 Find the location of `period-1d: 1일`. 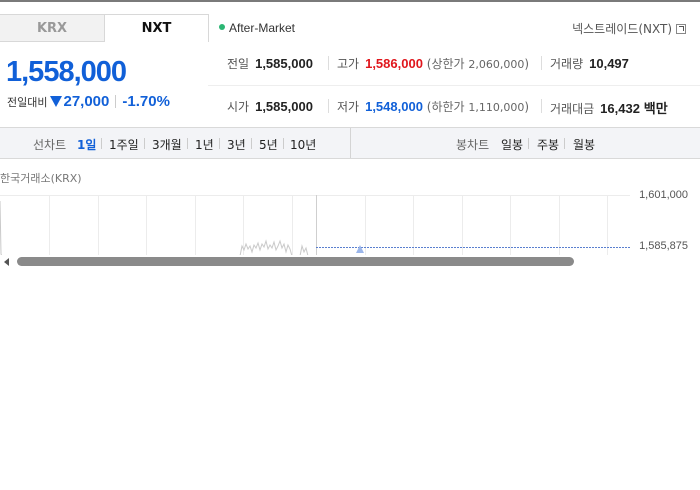

period-1d: 1일 is located at coordinates (86, 144).